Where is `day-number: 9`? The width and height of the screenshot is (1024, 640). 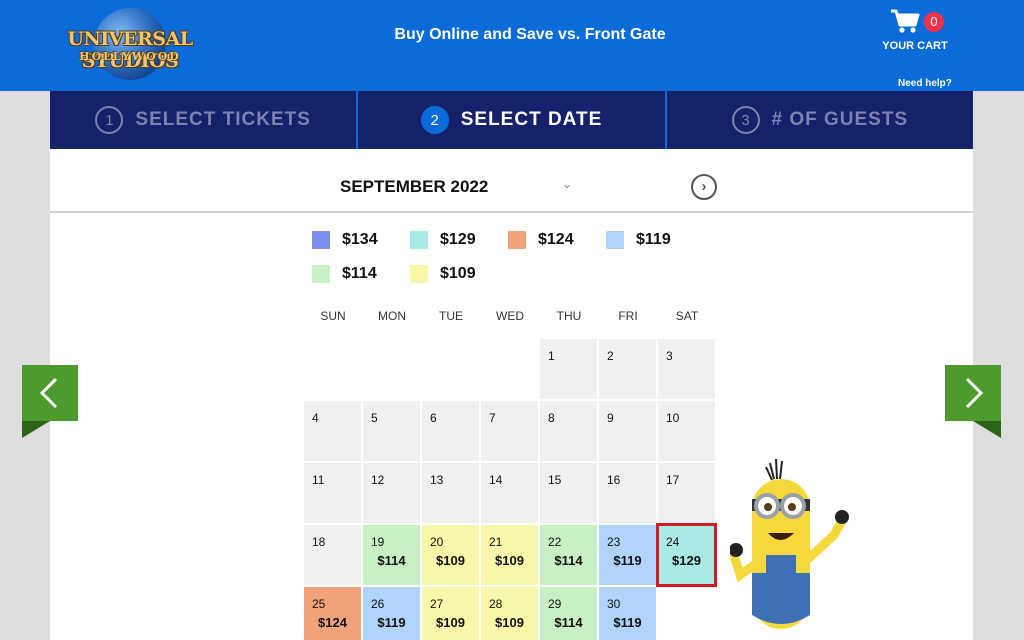 day-number: 9 is located at coordinates (610, 418).